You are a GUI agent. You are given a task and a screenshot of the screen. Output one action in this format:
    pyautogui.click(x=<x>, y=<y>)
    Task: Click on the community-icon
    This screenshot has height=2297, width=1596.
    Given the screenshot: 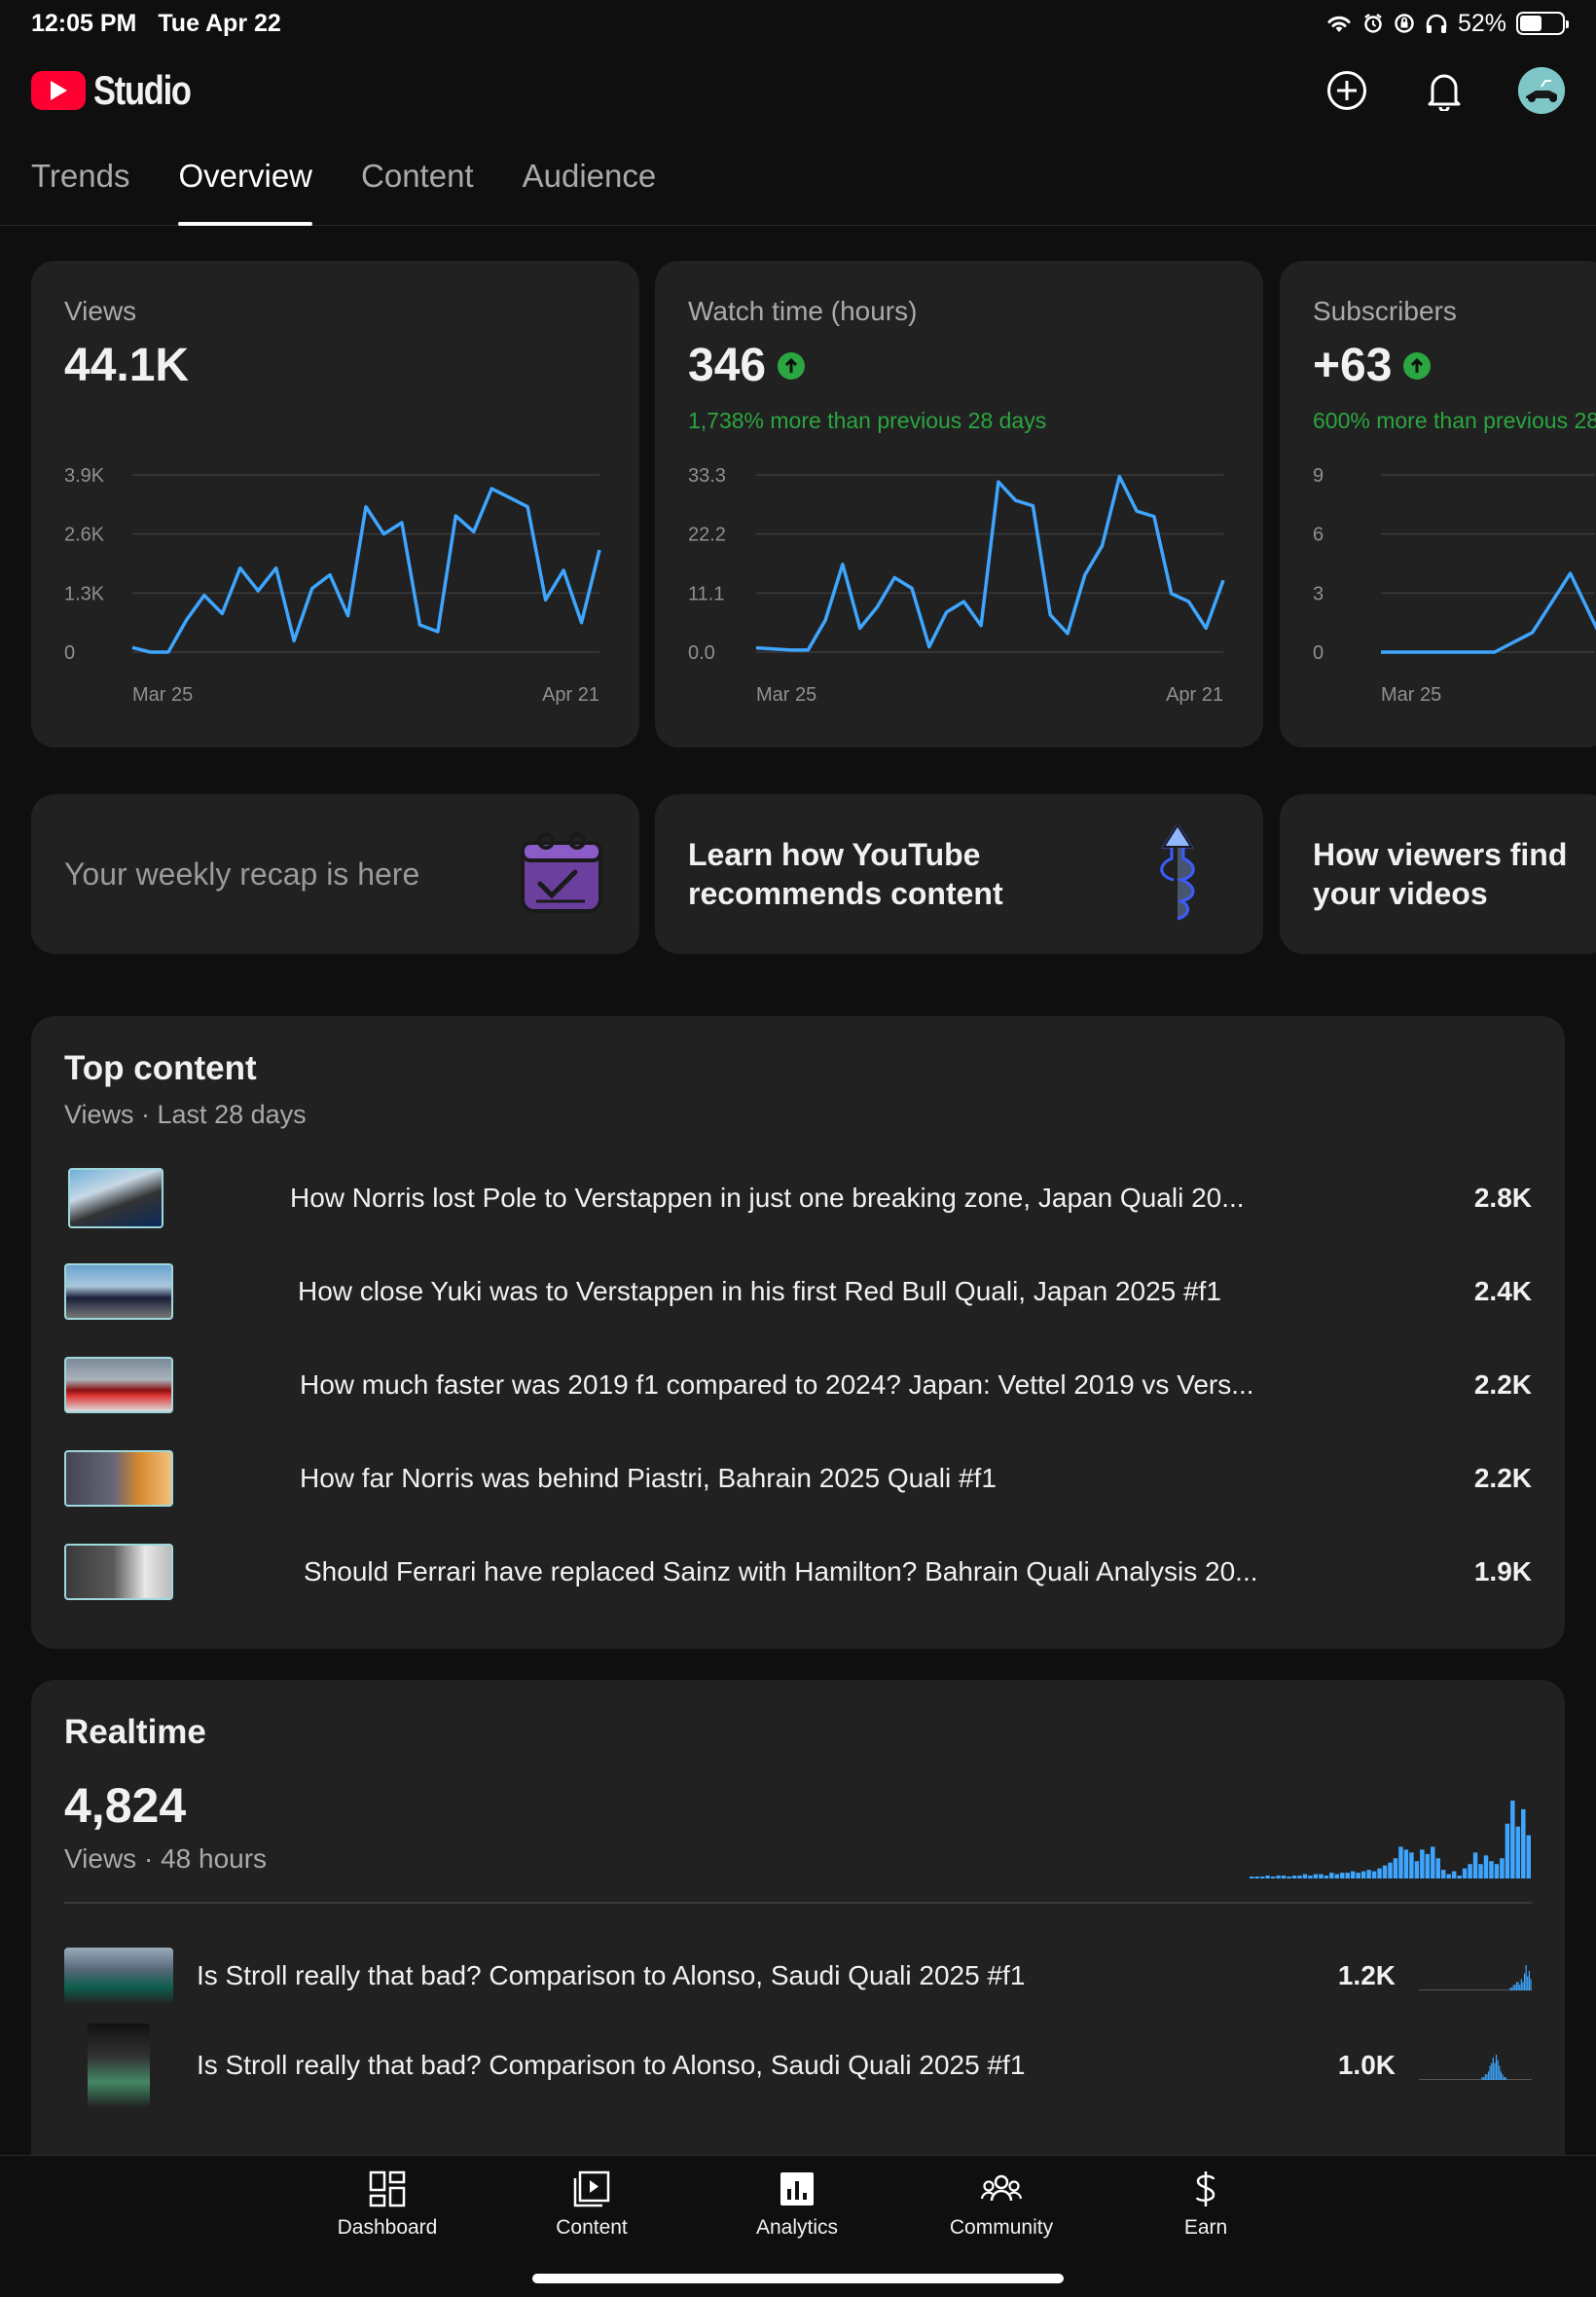 What is the action you would take?
    pyautogui.click(x=1001, y=2188)
    